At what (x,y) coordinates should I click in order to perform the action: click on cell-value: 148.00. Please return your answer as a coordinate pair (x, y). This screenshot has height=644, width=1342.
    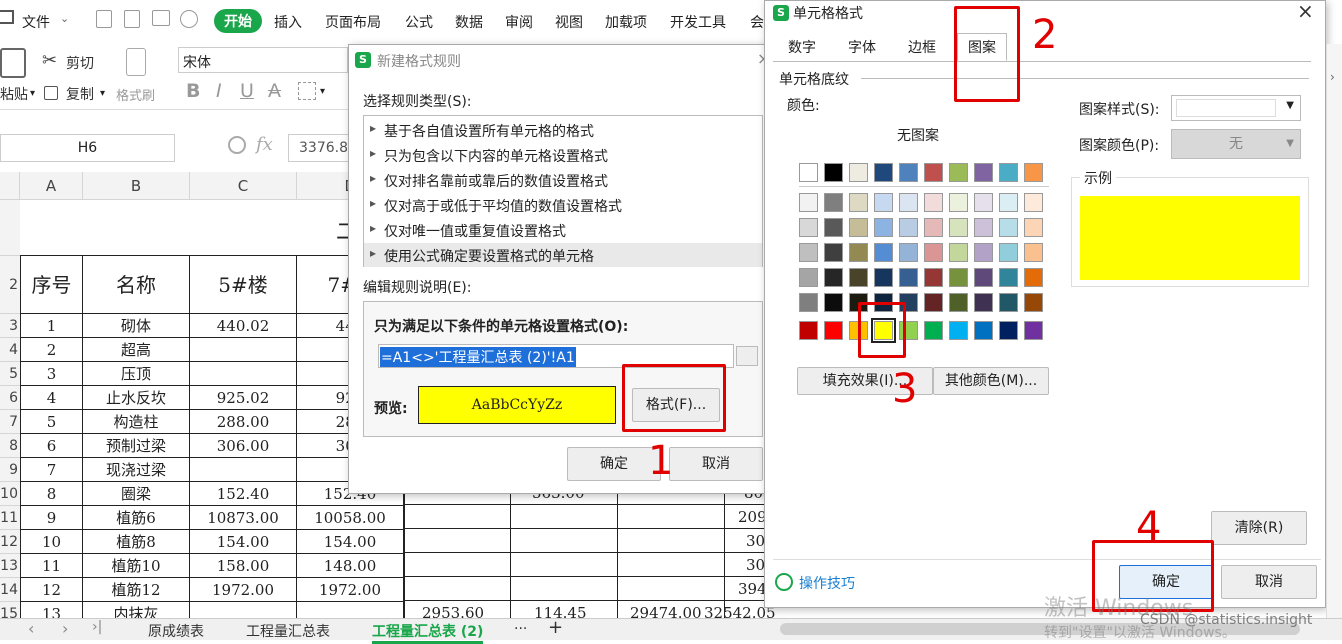
    Looking at the image, I should click on (350, 566).